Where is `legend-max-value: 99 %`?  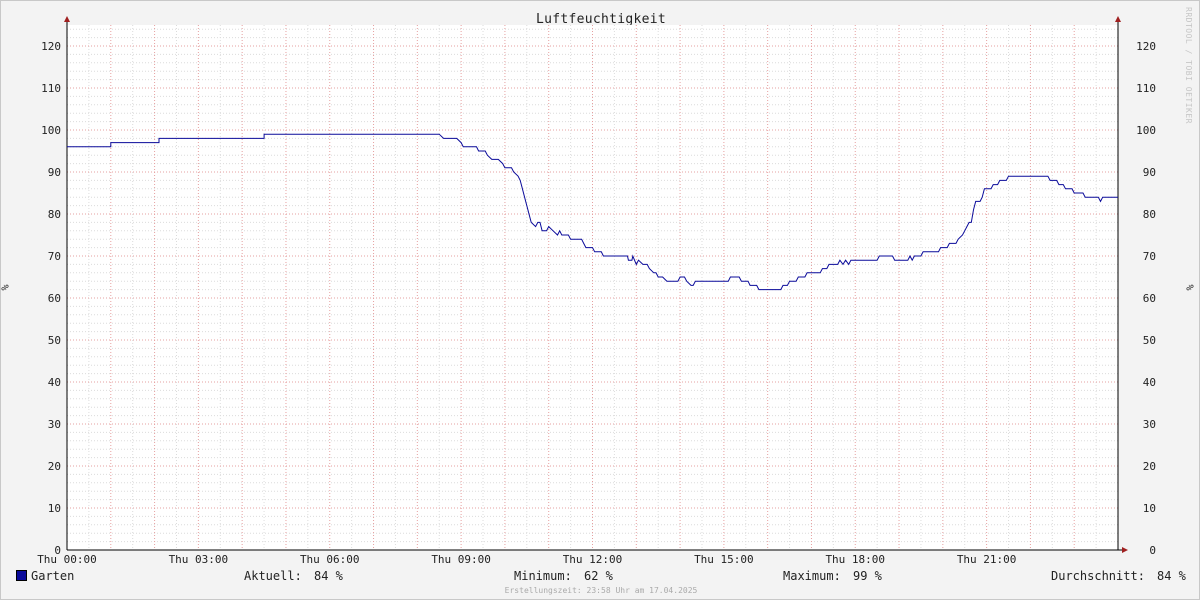
legend-max-value: 99 % is located at coordinates (867, 576).